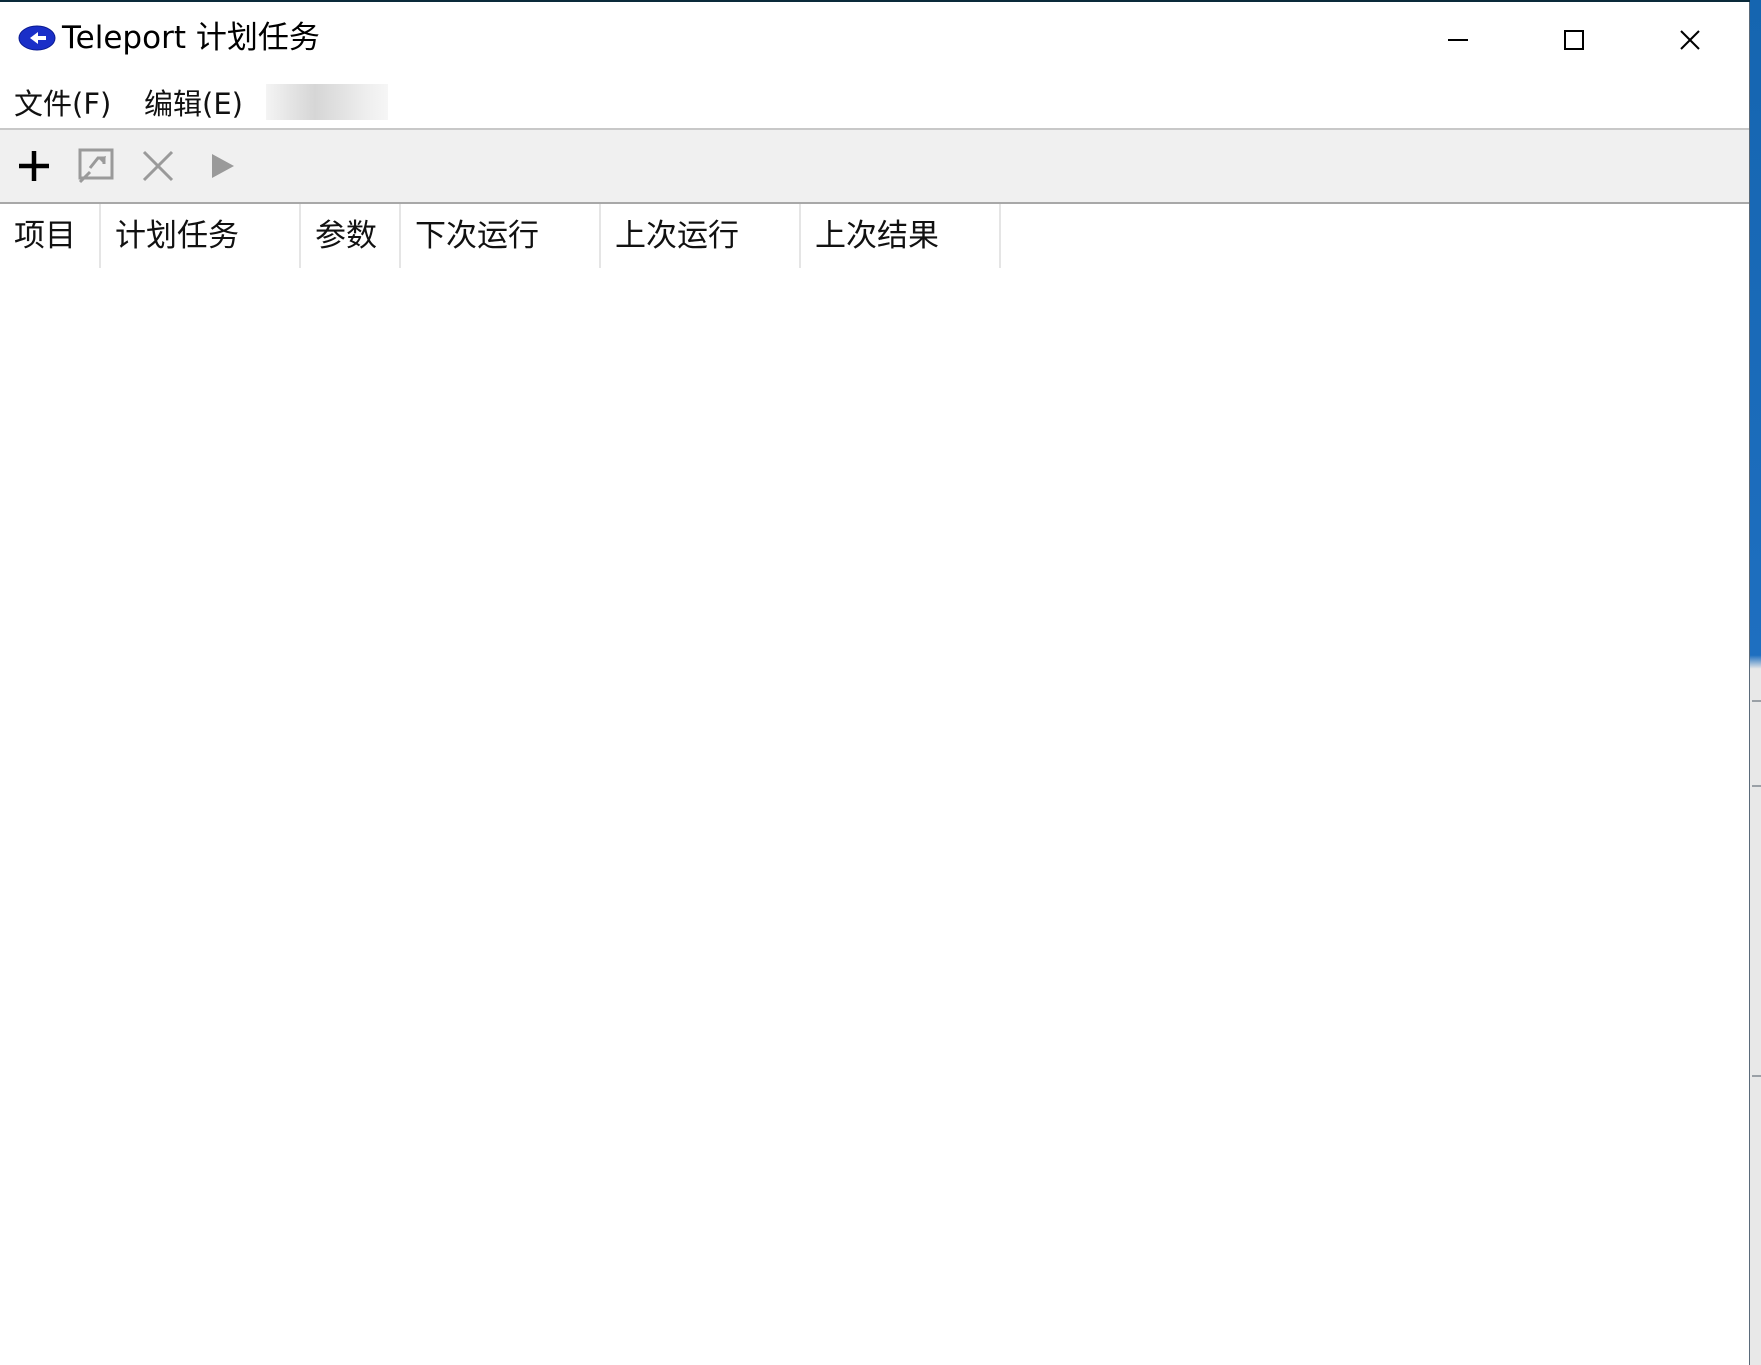 This screenshot has height=1365, width=1761. Describe the element at coordinates (193, 104) in the screenshot. I see `menu-edit: 编辑(E)` at that location.